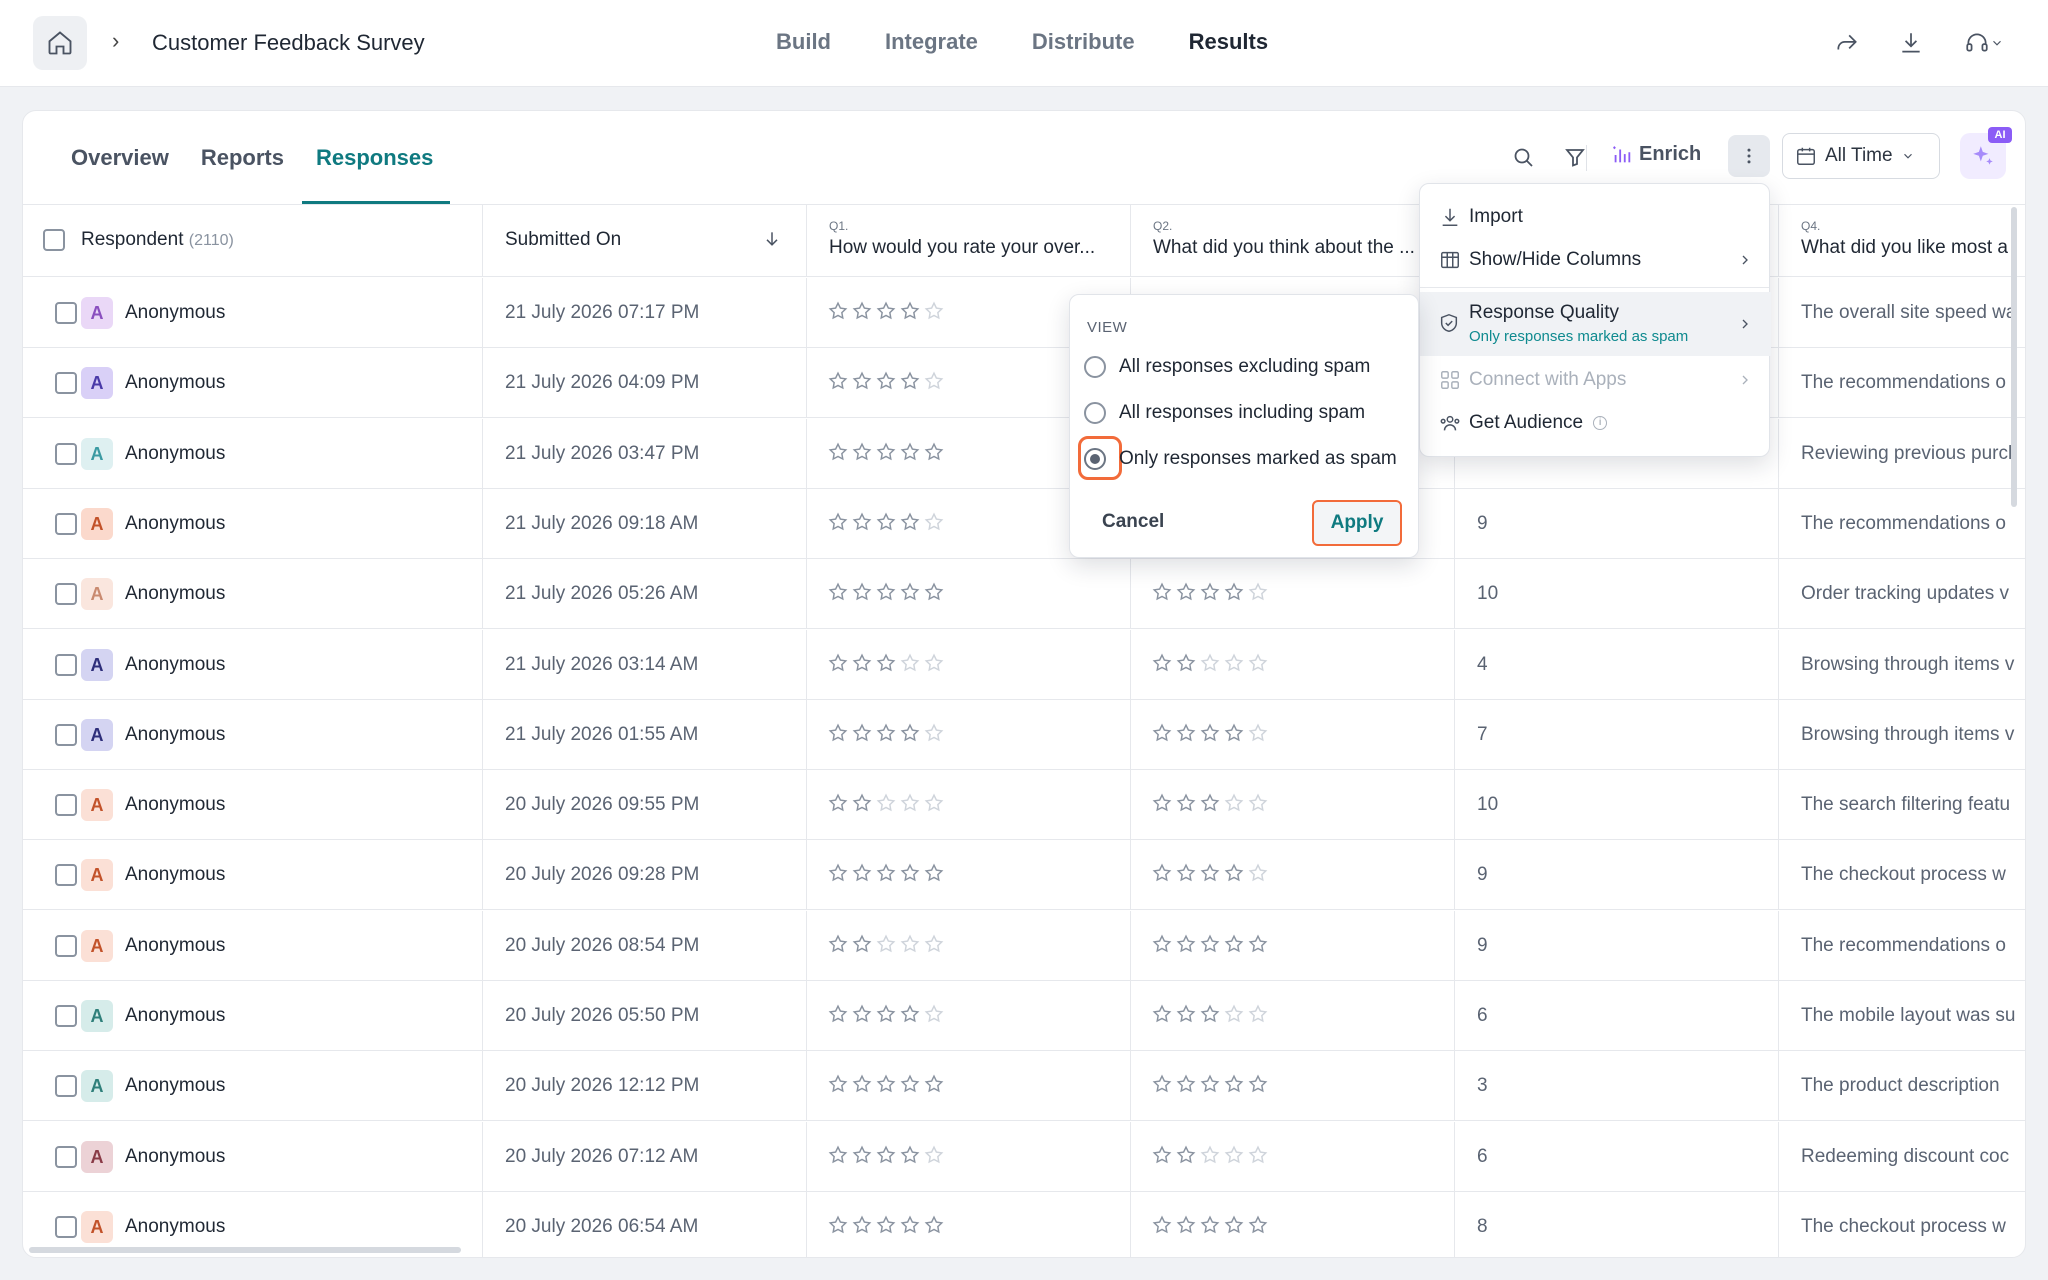 This screenshot has height=1280, width=2048. I want to click on info-icon: i, so click(1600, 422).